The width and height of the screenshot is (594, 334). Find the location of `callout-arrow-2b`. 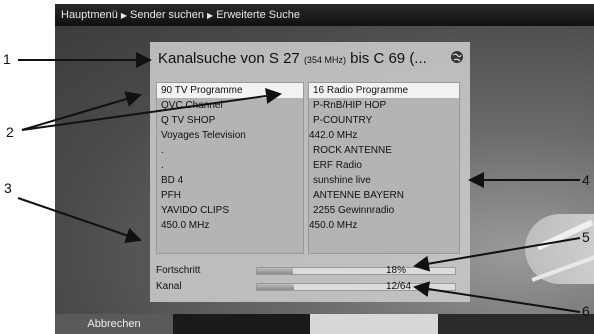

callout-arrow-2b is located at coordinates (151, 109).